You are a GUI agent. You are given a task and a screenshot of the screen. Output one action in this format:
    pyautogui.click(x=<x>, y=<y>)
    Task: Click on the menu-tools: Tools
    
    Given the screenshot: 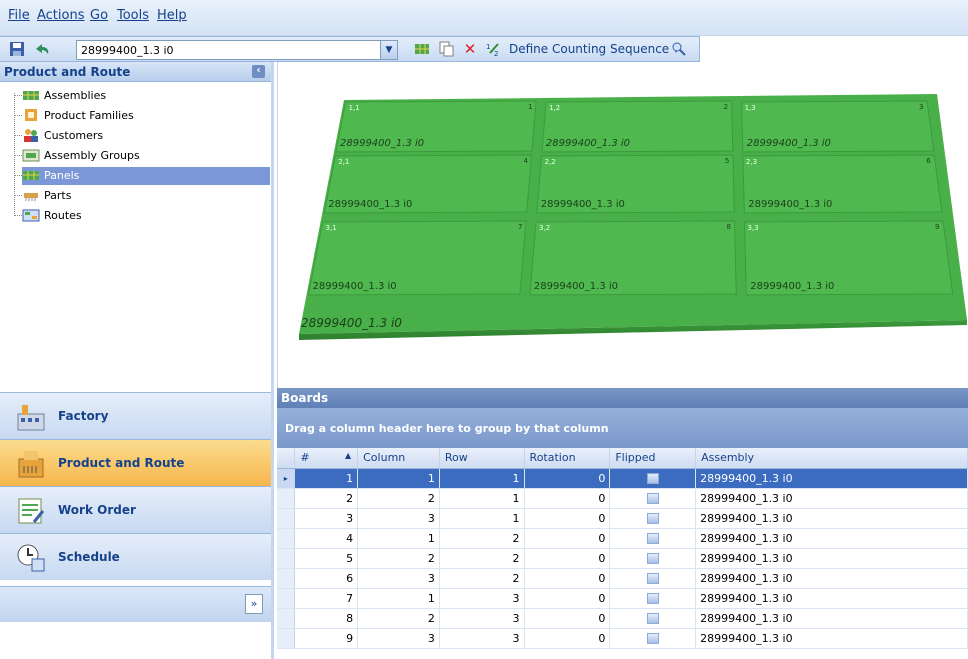 What is the action you would take?
    pyautogui.click(x=133, y=15)
    